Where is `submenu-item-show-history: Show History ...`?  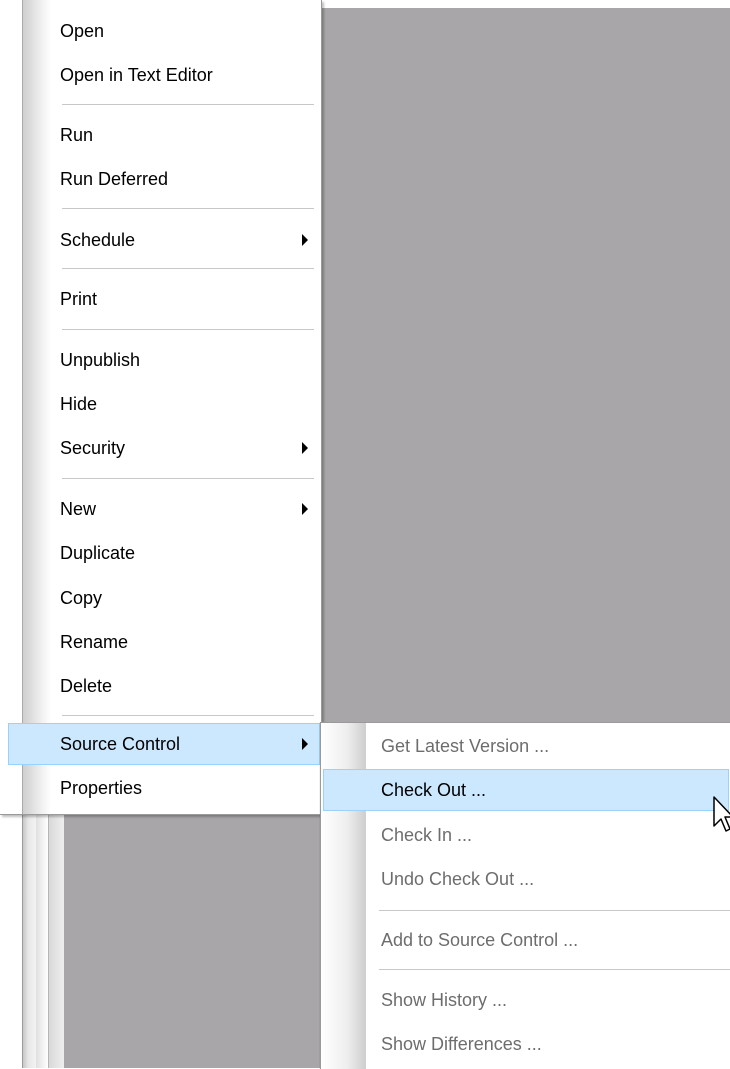 submenu-item-show-history: Show History ... is located at coordinates (444, 1000).